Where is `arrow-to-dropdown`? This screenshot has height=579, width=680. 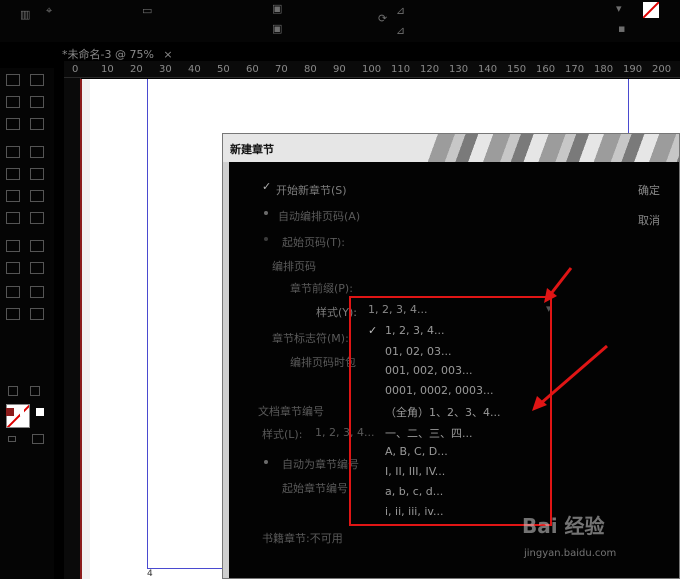
arrow-to-dropdown is located at coordinates (558, 285).